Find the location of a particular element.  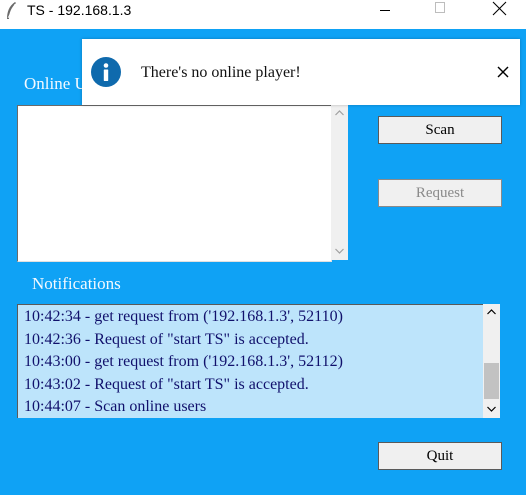

info-icon is located at coordinates (106, 72).